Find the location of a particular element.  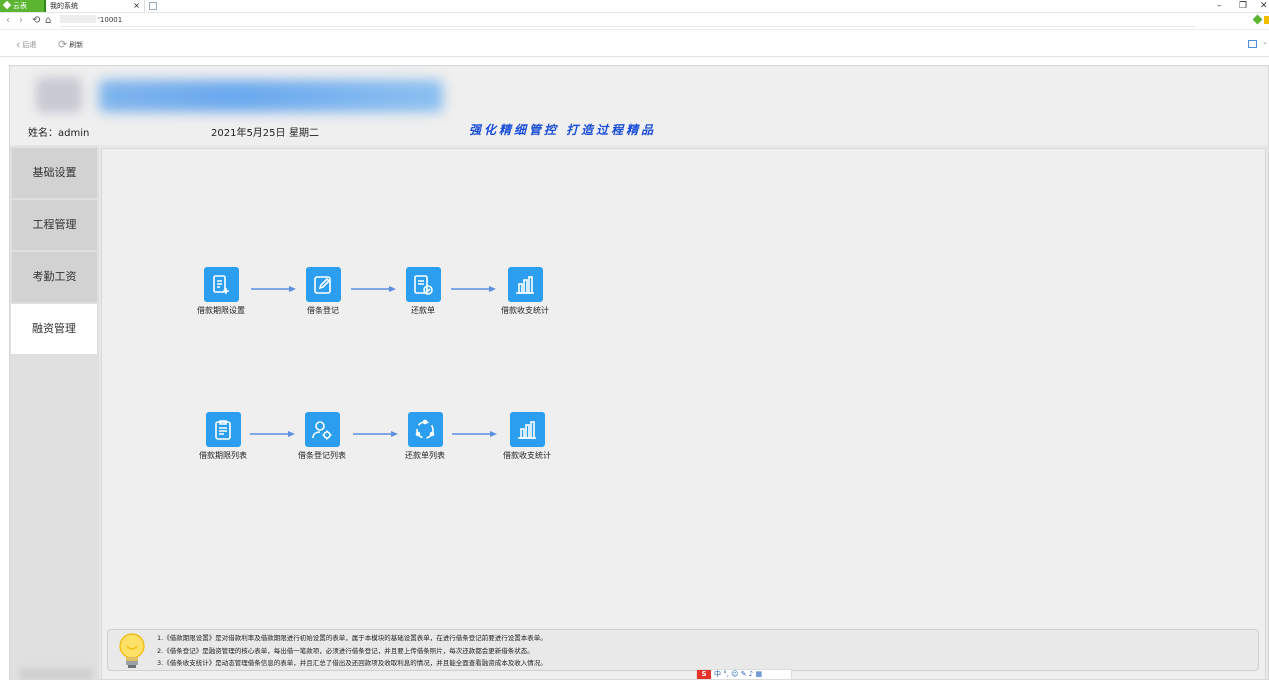

flow-node-loan-statistics: 借款收支统计 is located at coordinates (525, 291).